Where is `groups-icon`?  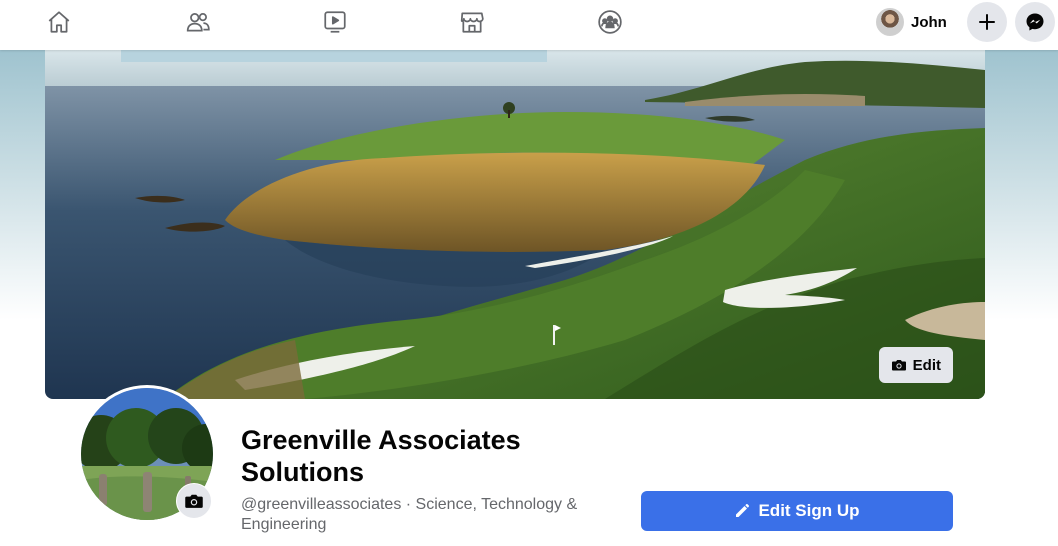
groups-icon is located at coordinates (610, 22).